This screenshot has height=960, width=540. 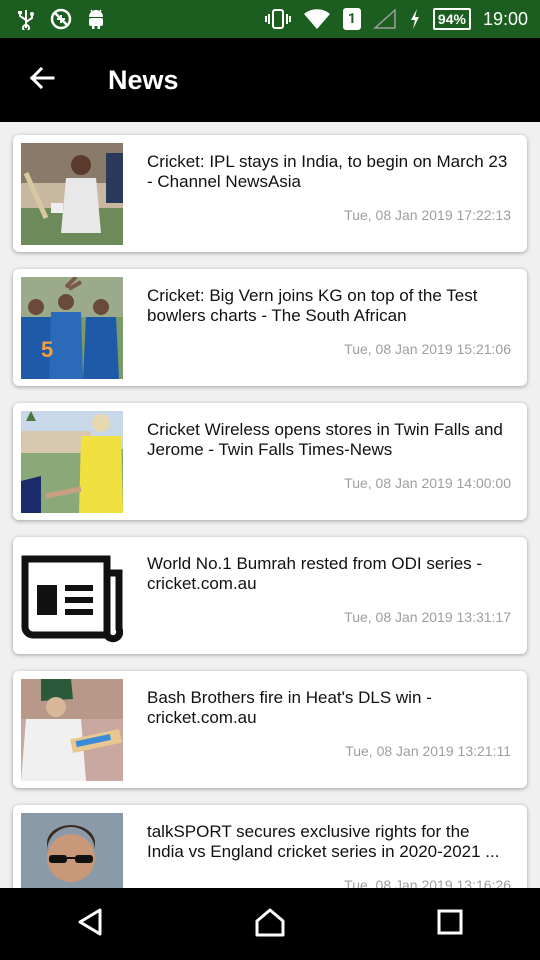 I want to click on news-thumbnail-batsman-photo, so click(x=72, y=730).